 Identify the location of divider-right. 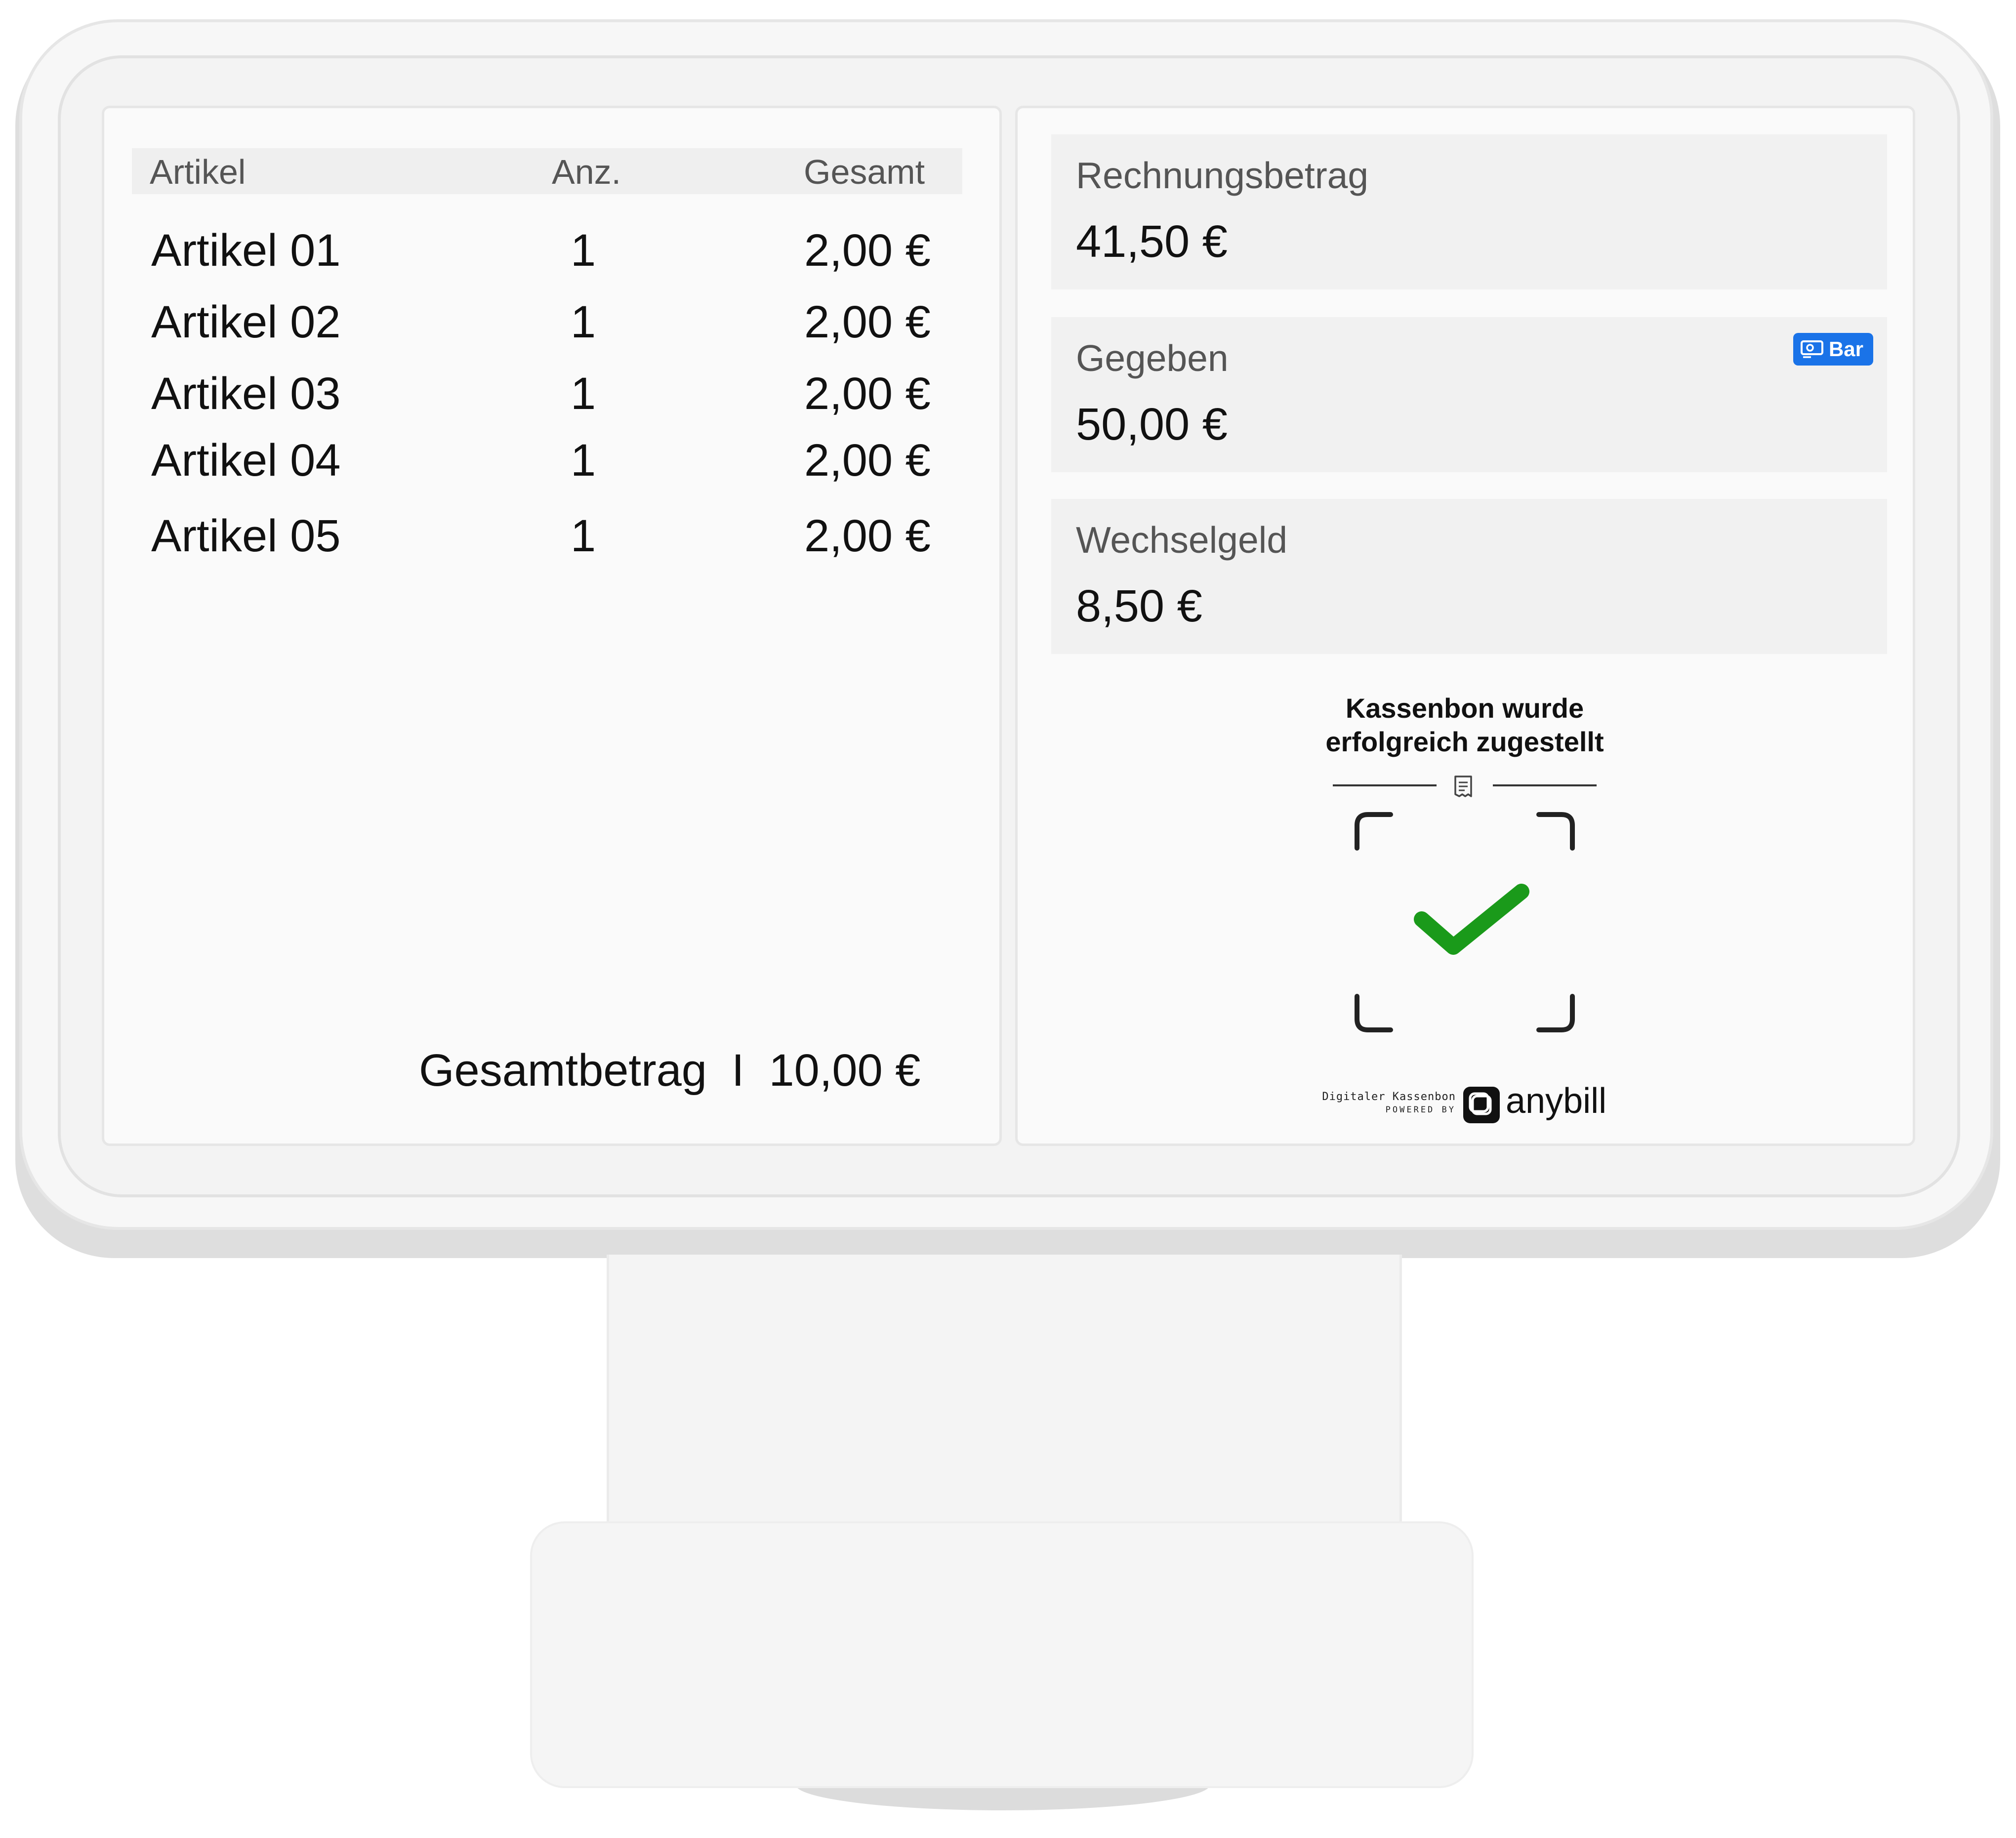
(1545, 785).